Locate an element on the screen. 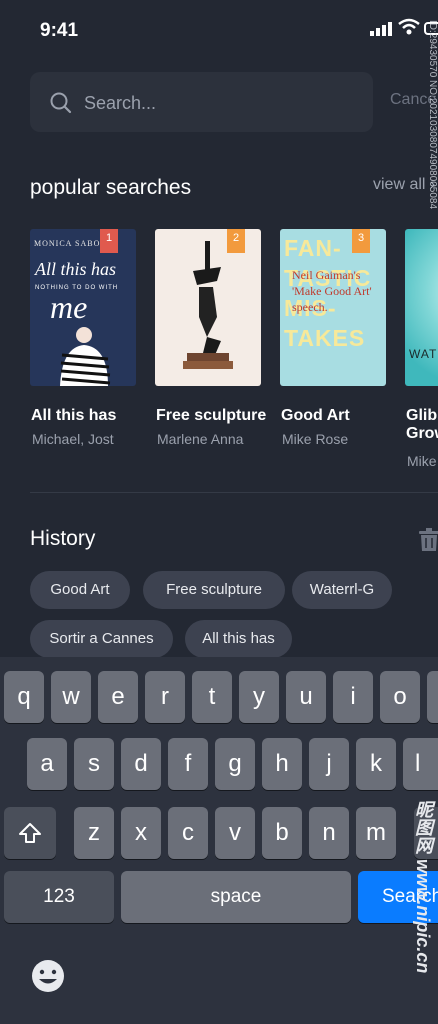  key-h: h is located at coordinates (282, 764).